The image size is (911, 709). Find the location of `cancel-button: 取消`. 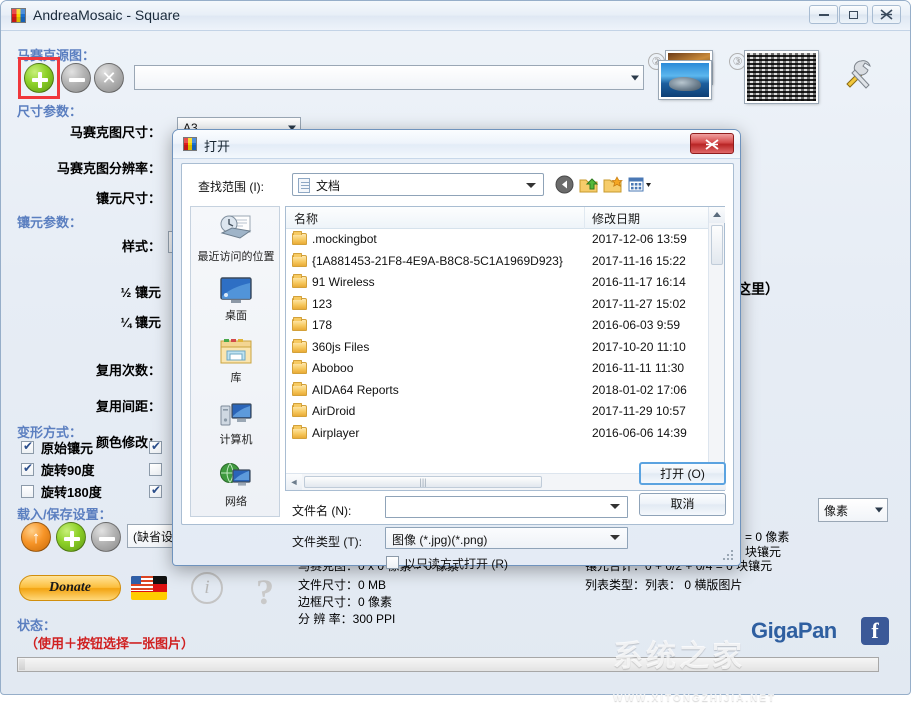

cancel-button: 取消 is located at coordinates (682, 504).